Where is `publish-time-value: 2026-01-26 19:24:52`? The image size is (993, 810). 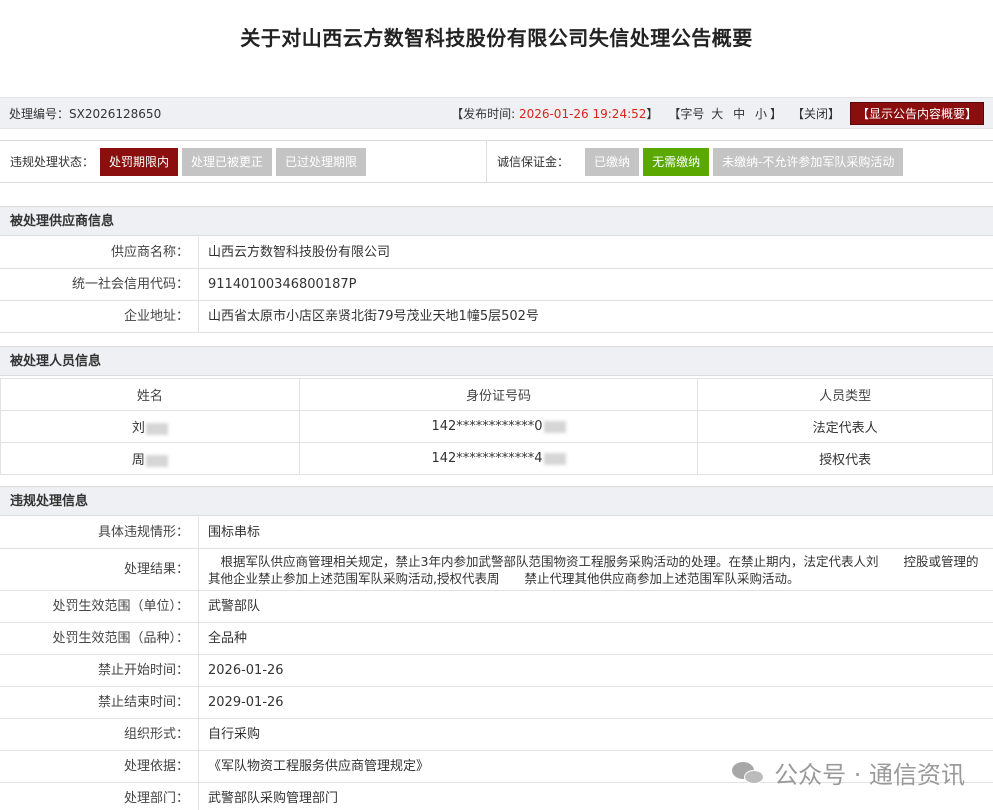
publish-time-value: 2026-01-26 19:24:52 is located at coordinates (582, 113).